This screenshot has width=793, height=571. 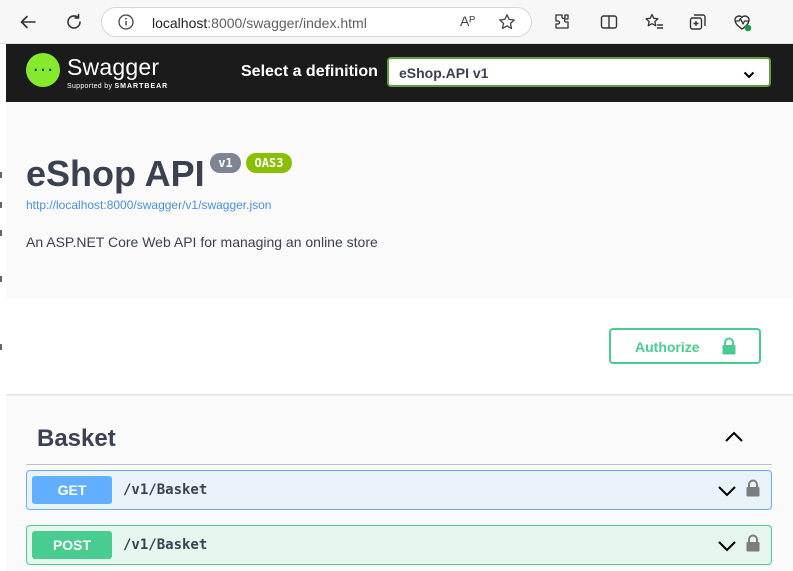 What do you see at coordinates (113, 67) in the screenshot?
I see `swagger-logo-text: Swagger` at bounding box center [113, 67].